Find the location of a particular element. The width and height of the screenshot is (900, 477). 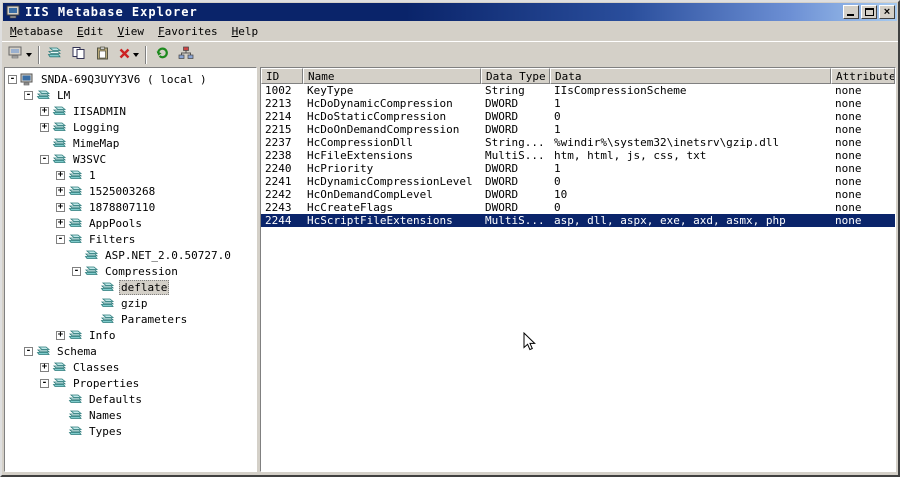

column-header-id: ID is located at coordinates (282, 76).